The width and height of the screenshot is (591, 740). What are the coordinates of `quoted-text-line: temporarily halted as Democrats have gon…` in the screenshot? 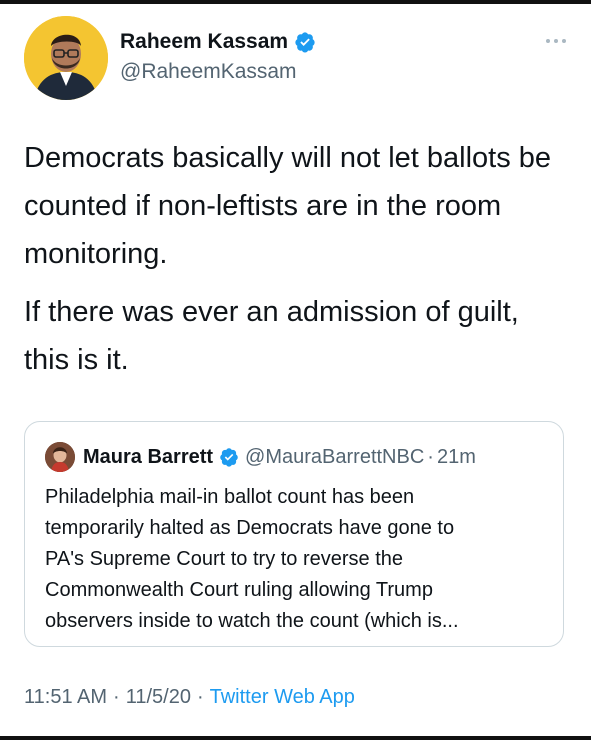 It's located at (250, 528).